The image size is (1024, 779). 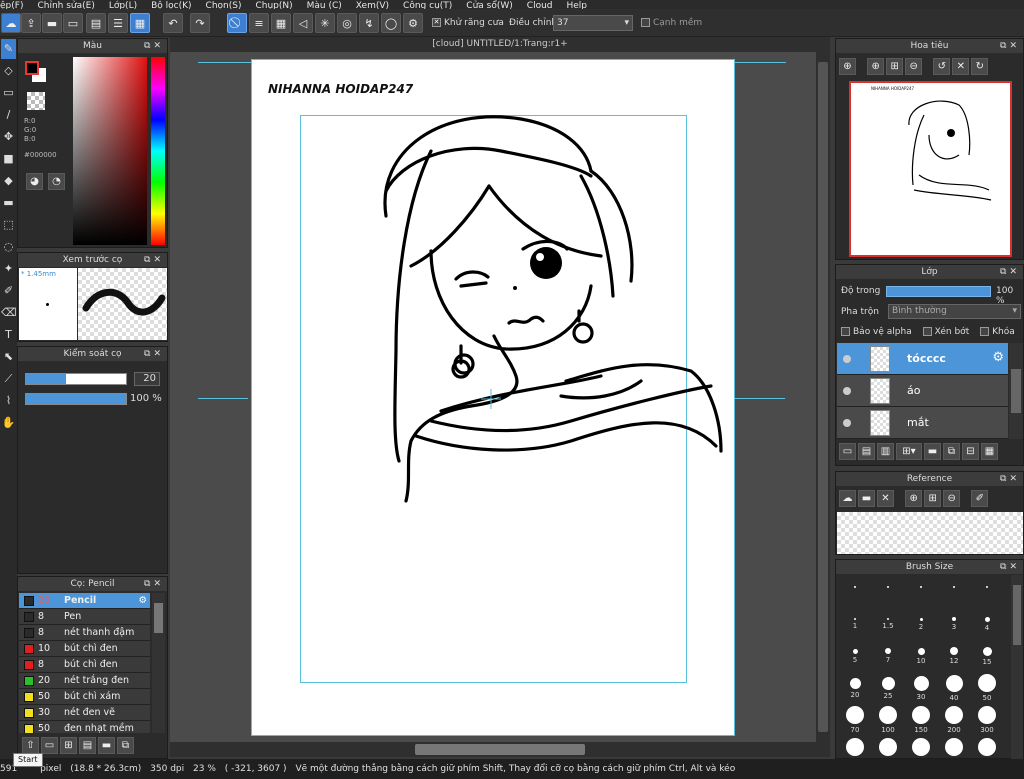 I want to click on layer-row: áo, so click(x=922, y=391).